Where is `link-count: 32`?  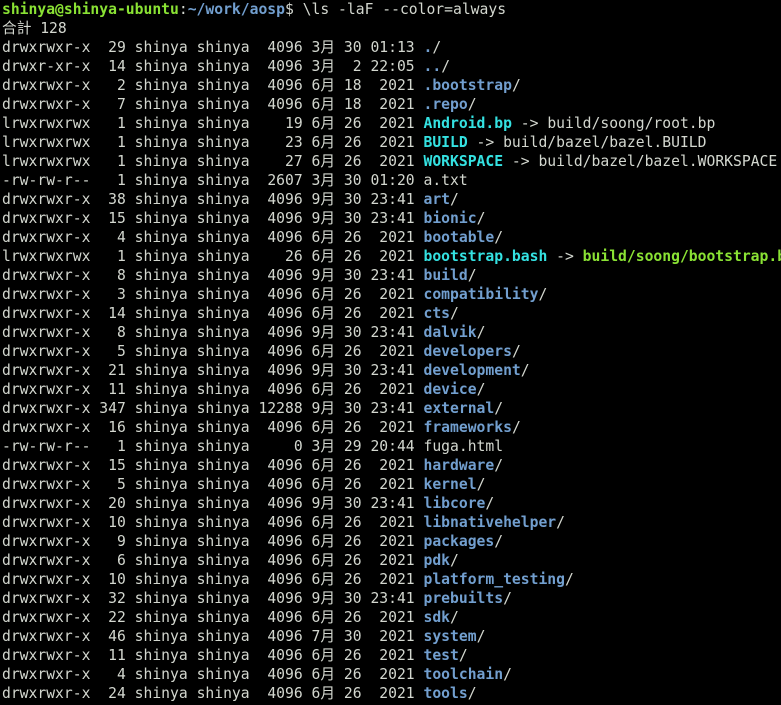 link-count: 32 is located at coordinates (117, 598).